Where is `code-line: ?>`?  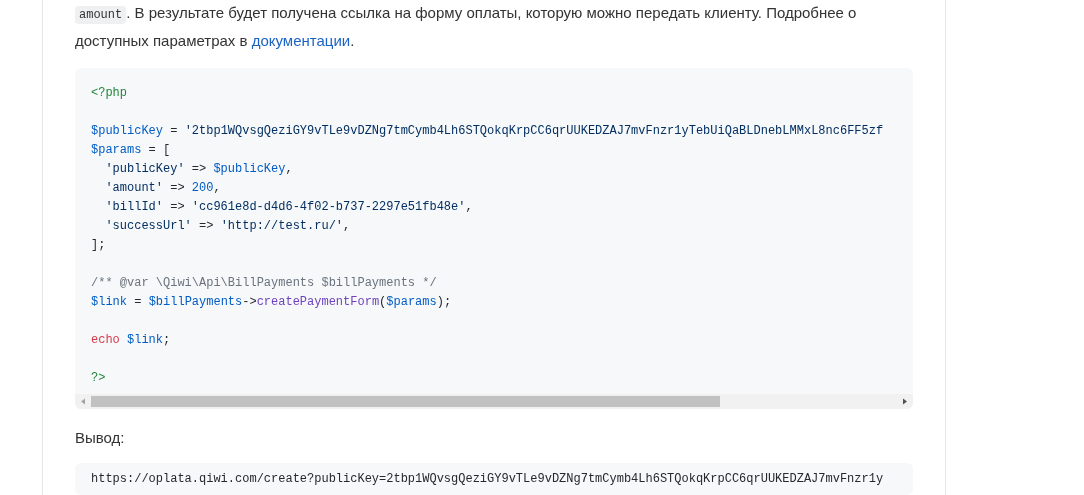 code-line: ?> is located at coordinates (99, 378).